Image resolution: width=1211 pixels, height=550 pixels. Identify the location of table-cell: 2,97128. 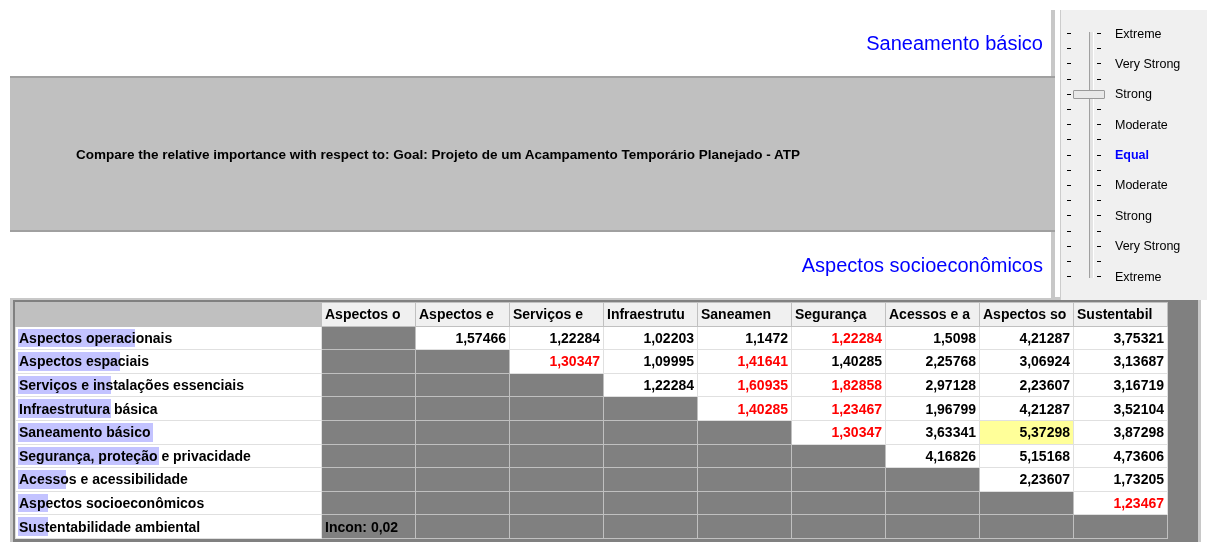
(932, 385).